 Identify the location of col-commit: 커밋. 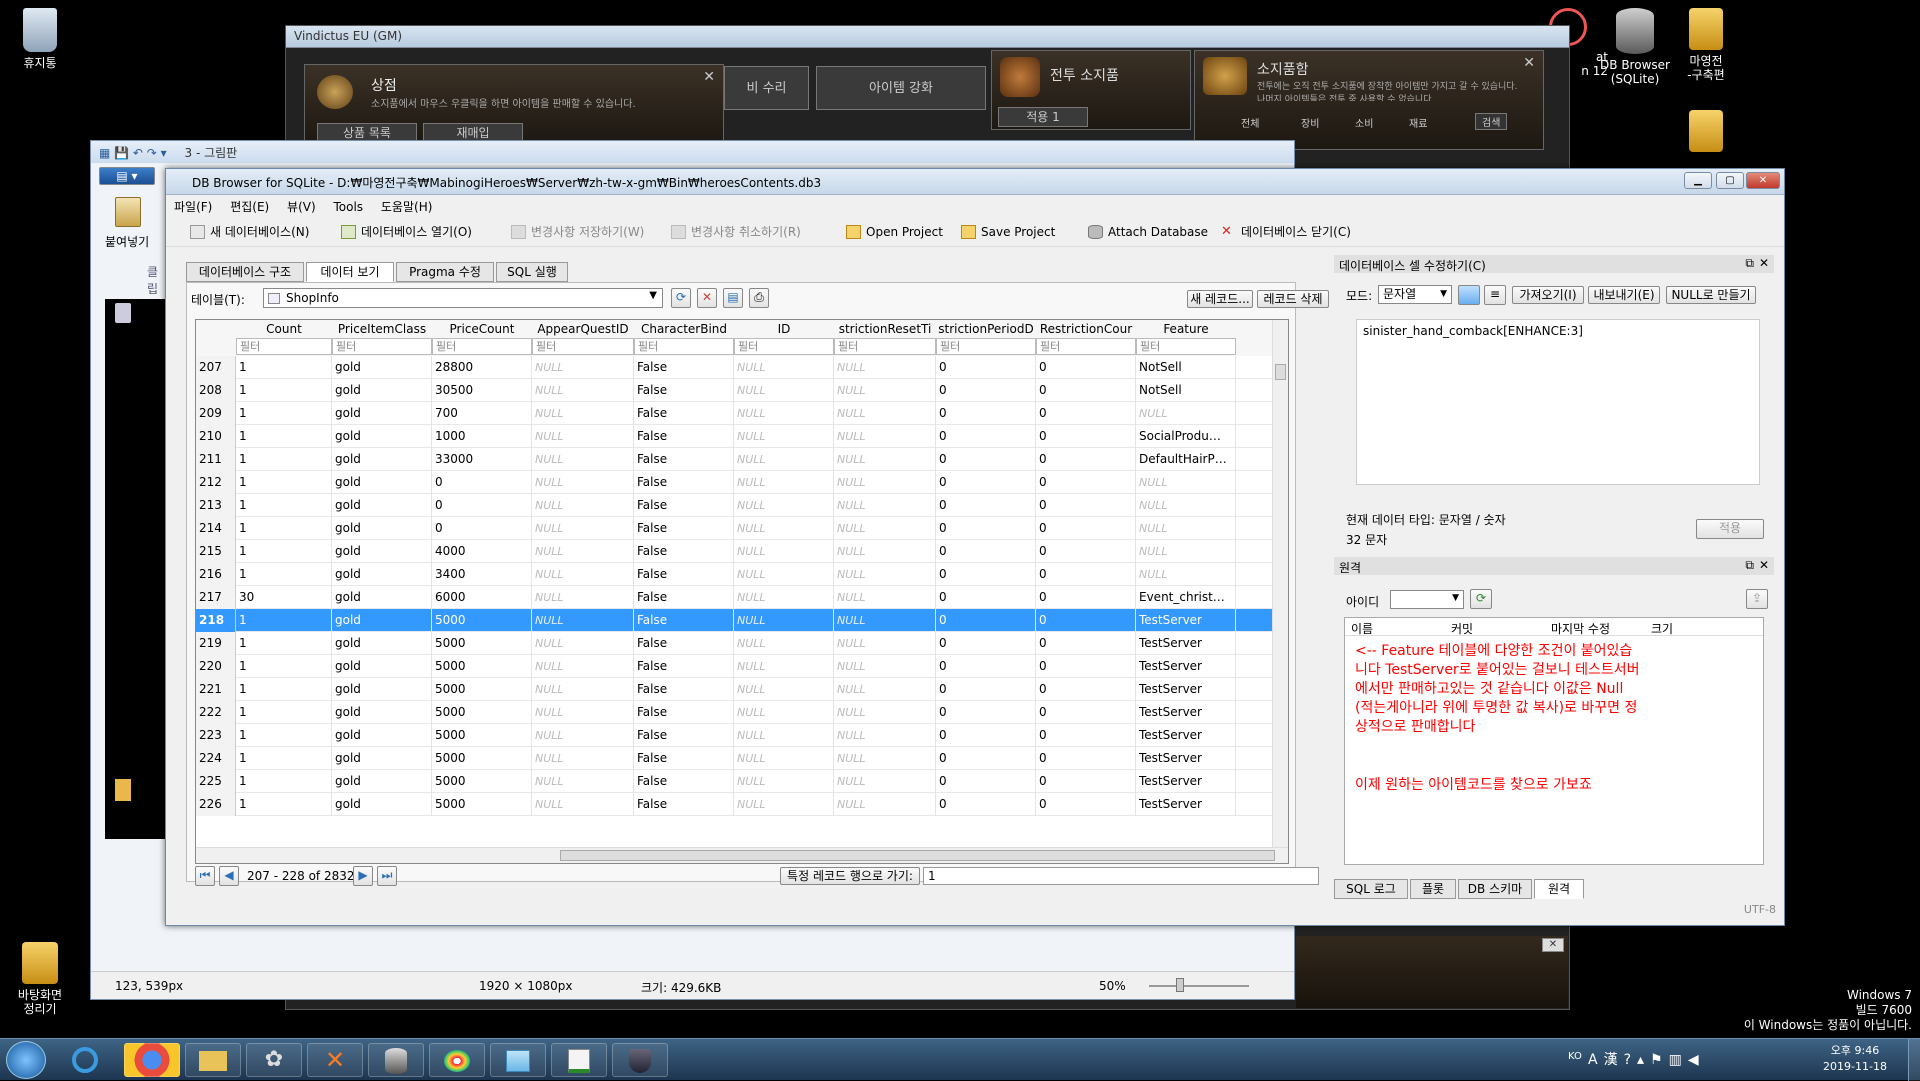
(1462, 628).